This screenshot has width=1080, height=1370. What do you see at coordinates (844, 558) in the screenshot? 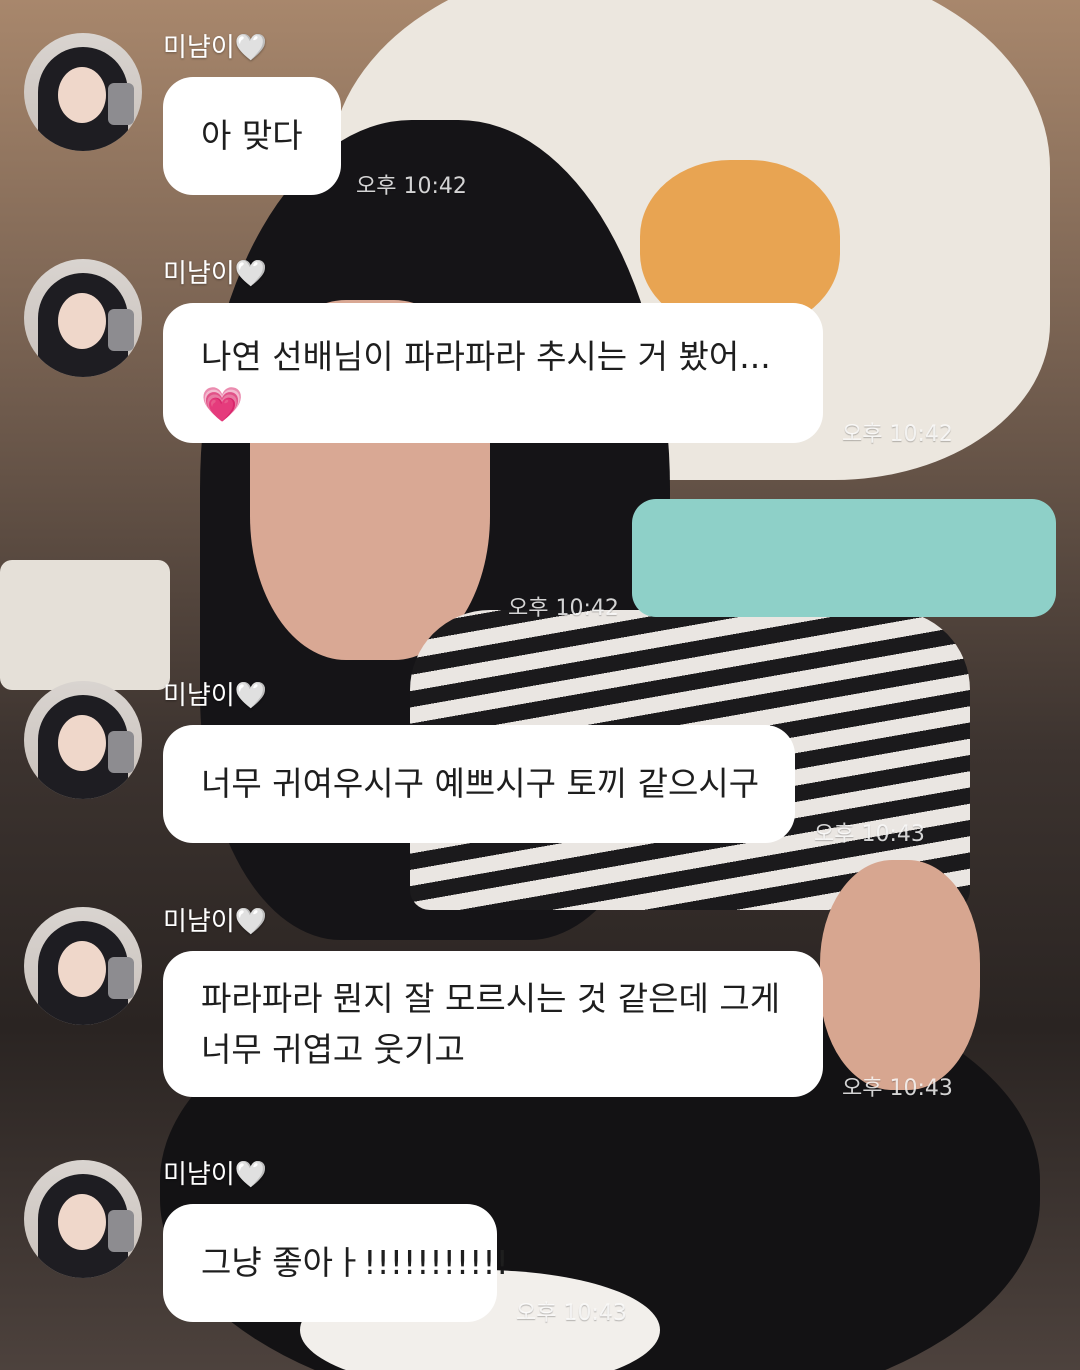
I see `outgoing-message-bubble` at bounding box center [844, 558].